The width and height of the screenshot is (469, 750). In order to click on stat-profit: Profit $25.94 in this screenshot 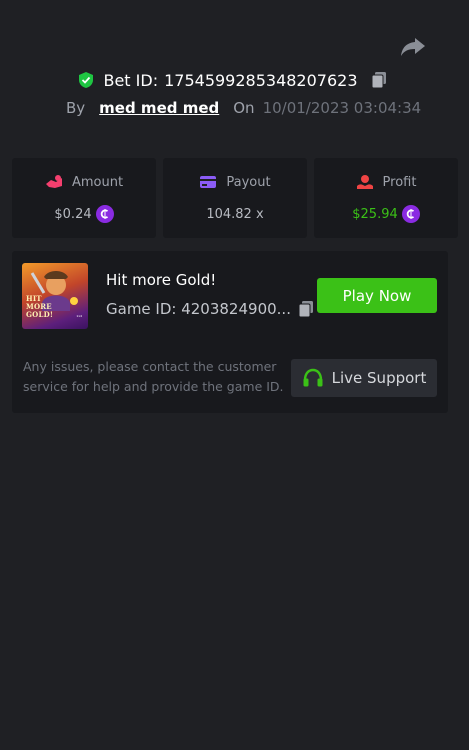, I will do `click(386, 198)`.